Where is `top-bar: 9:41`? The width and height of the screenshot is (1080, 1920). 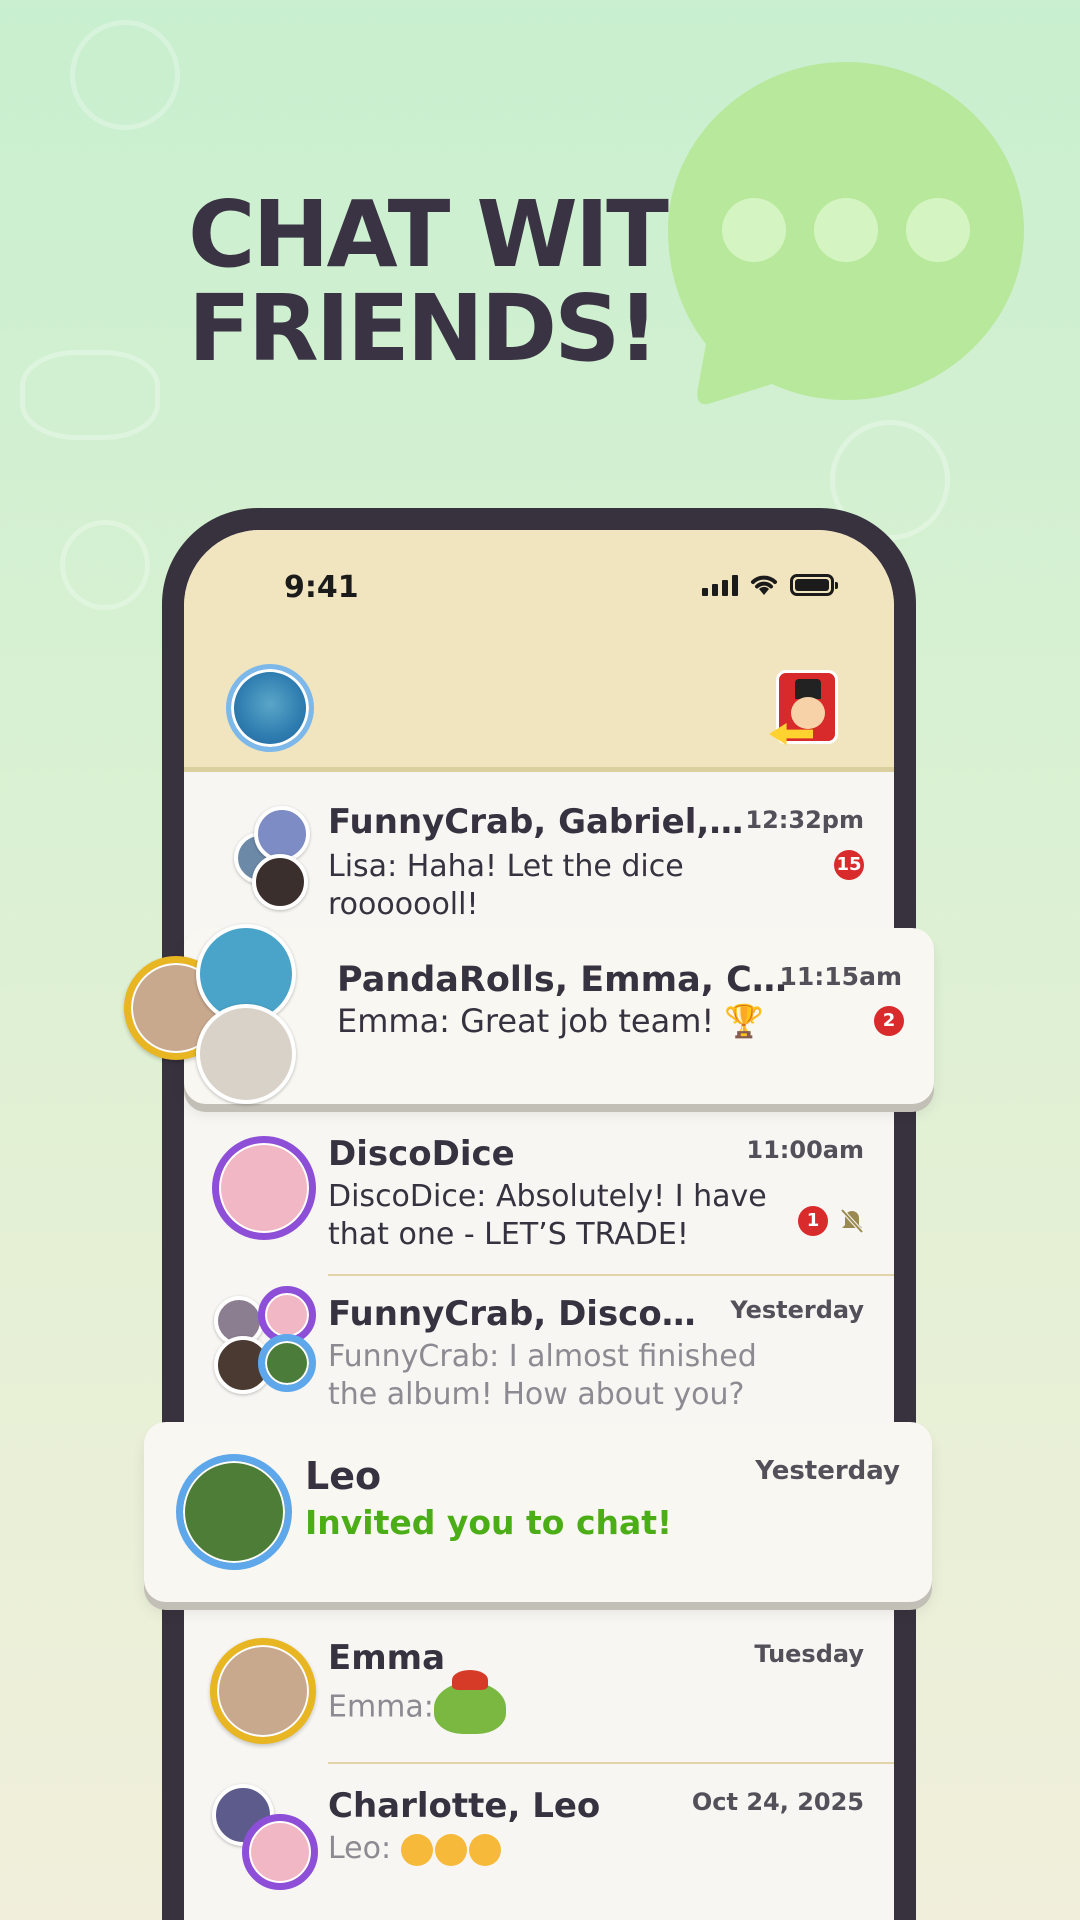 top-bar: 9:41 is located at coordinates (539, 651).